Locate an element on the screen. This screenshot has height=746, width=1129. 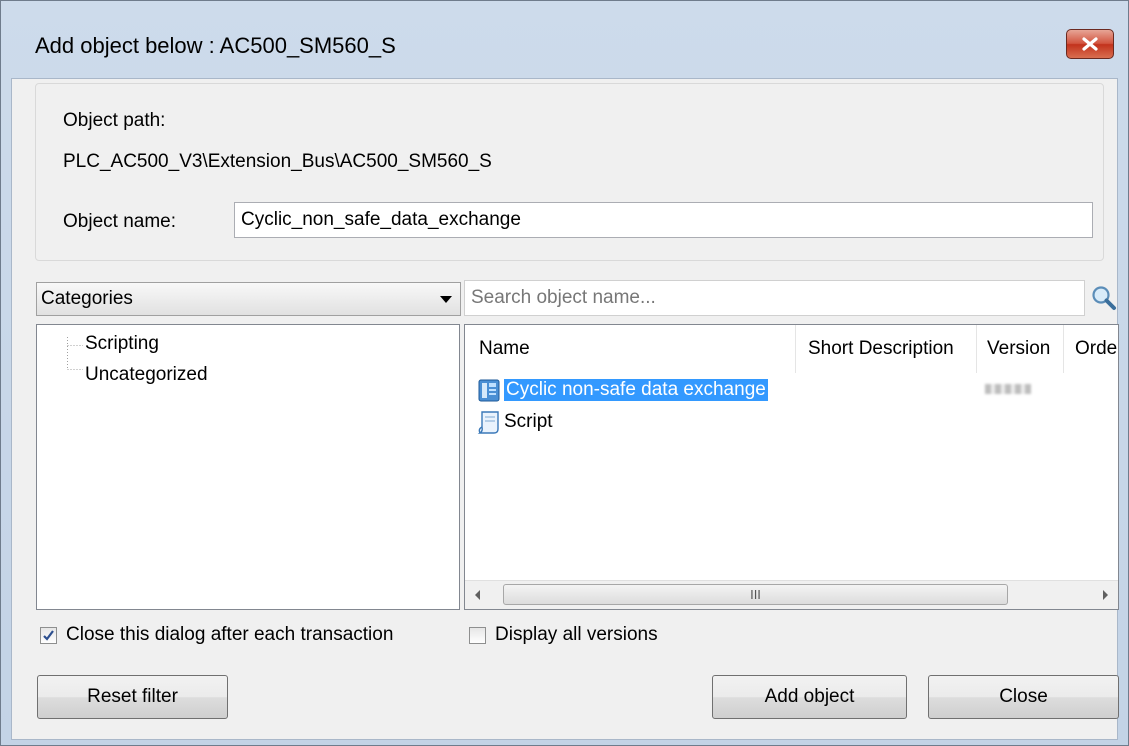
column-header-short-description: Short Description is located at coordinates (881, 349).